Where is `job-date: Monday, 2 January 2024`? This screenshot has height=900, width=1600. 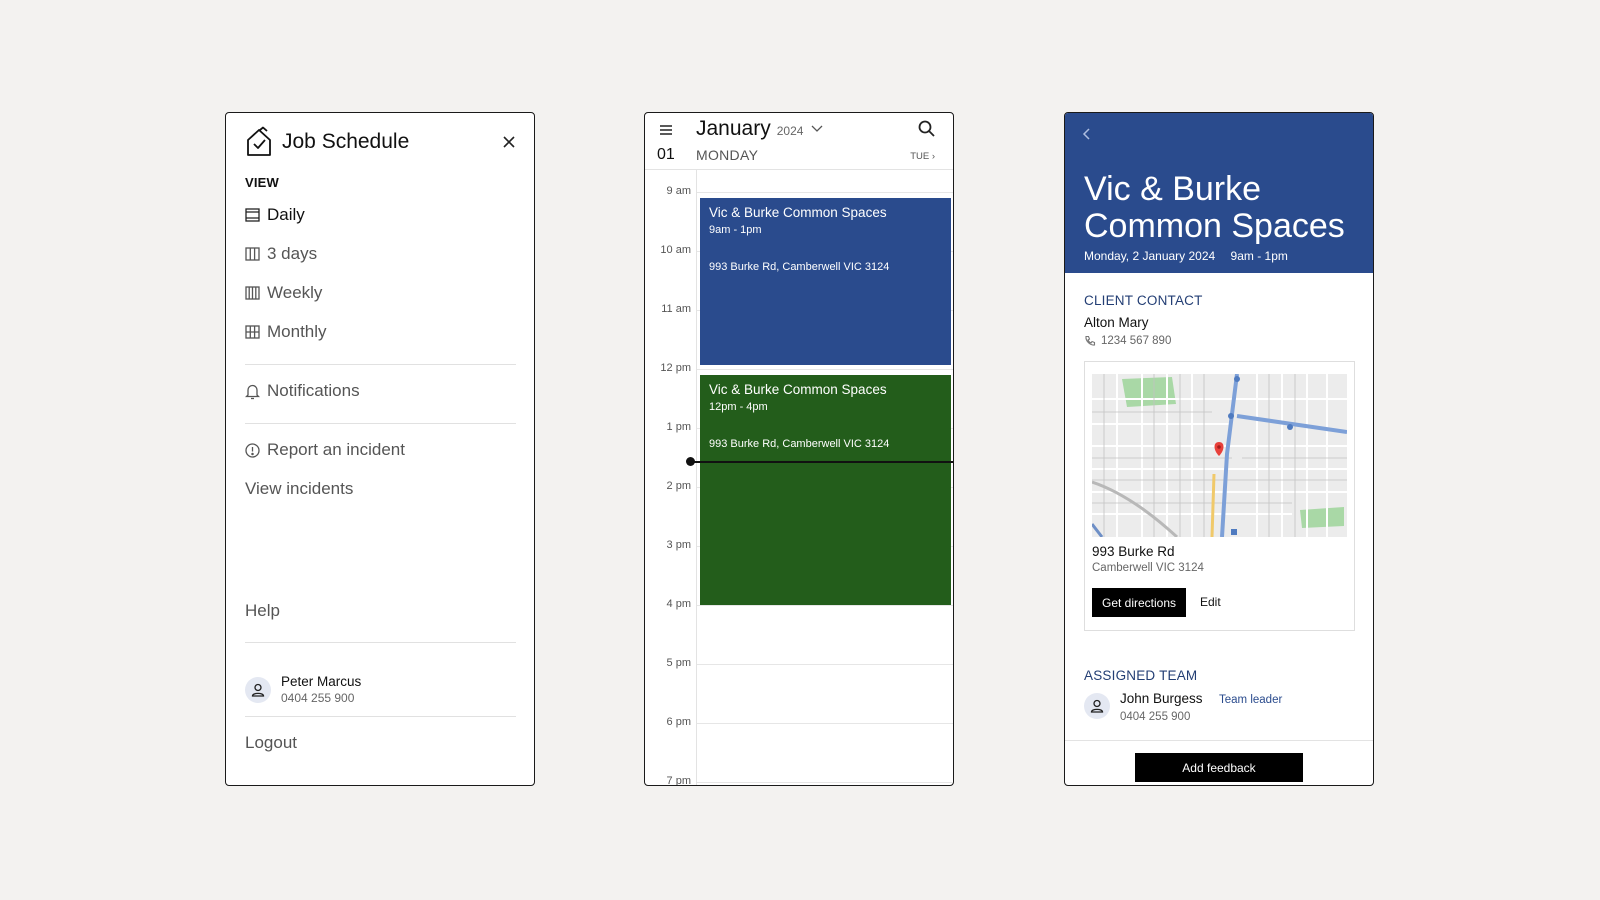
job-date: Monday, 2 January 2024 is located at coordinates (1150, 256).